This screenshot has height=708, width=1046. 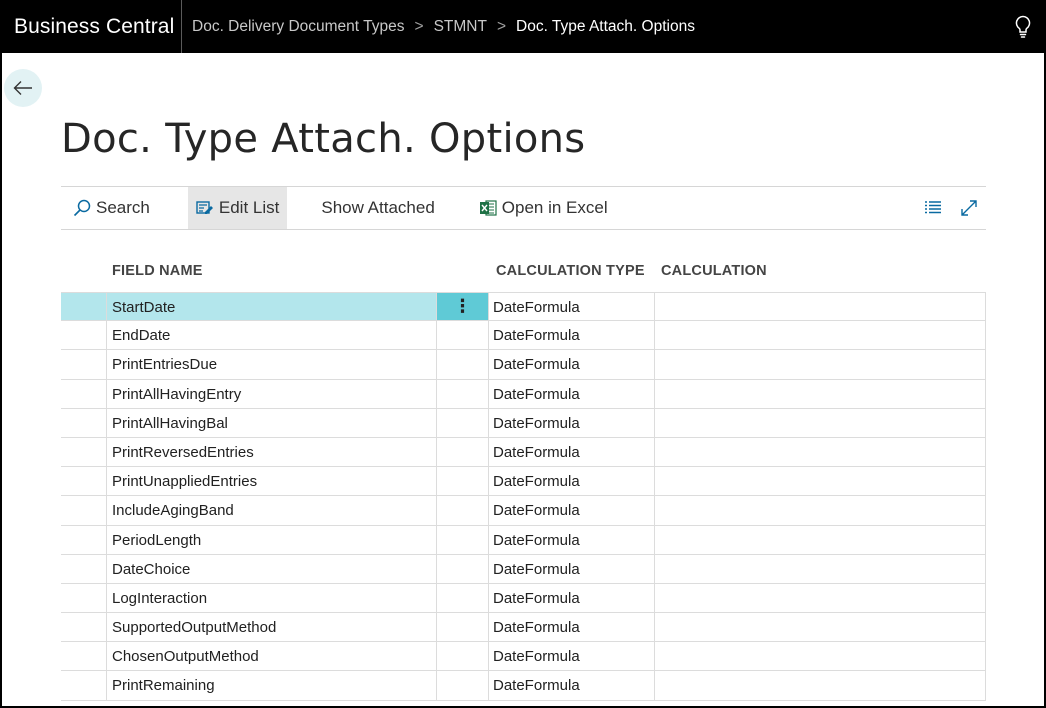 What do you see at coordinates (272, 307) in the screenshot?
I see `field-name-cell: StartDate` at bounding box center [272, 307].